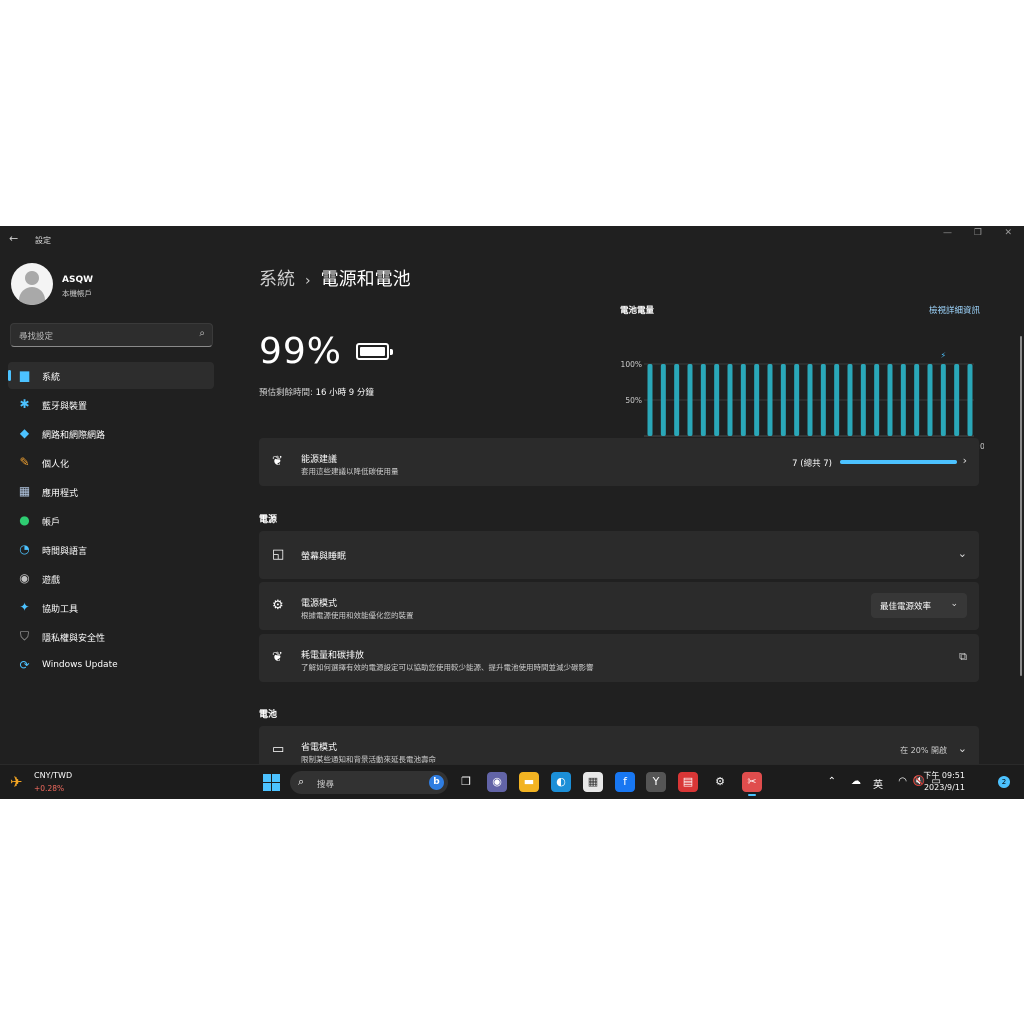  I want to click on clock-time: 下午 09:51, so click(944, 775).